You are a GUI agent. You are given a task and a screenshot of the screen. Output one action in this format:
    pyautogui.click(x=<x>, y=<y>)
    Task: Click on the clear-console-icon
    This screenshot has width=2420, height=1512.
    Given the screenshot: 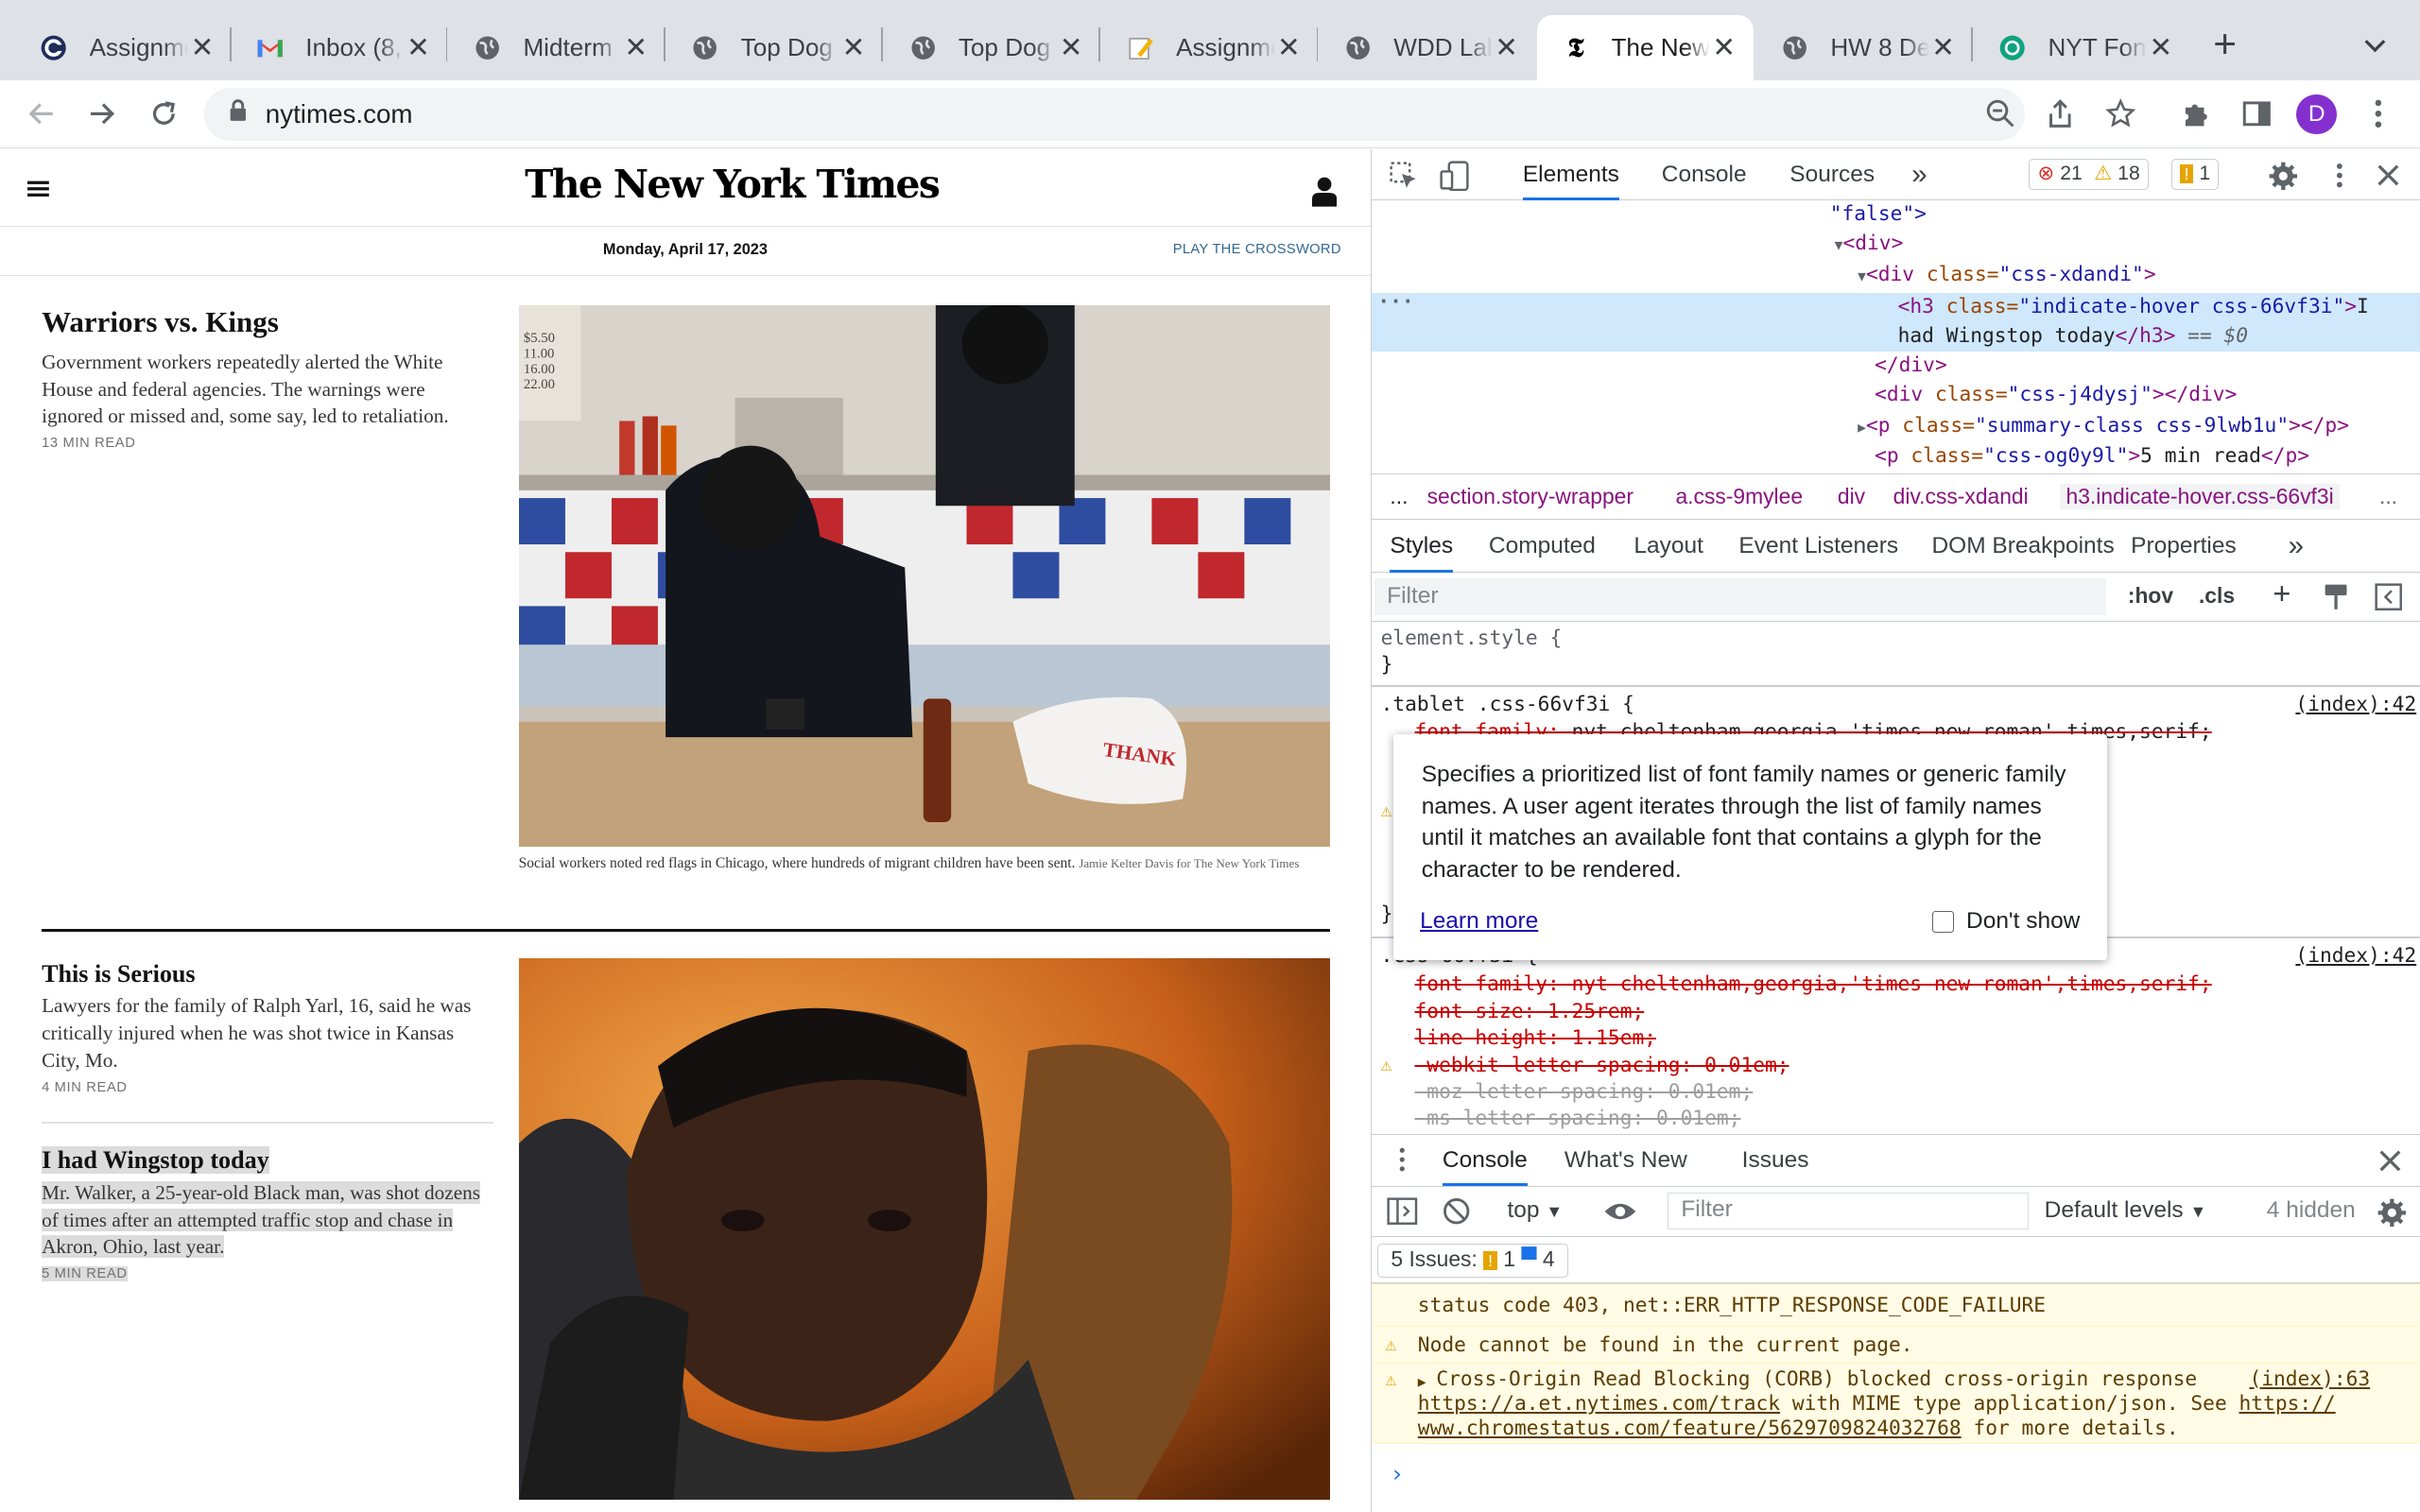 What is the action you would take?
    pyautogui.click(x=1456, y=1214)
    